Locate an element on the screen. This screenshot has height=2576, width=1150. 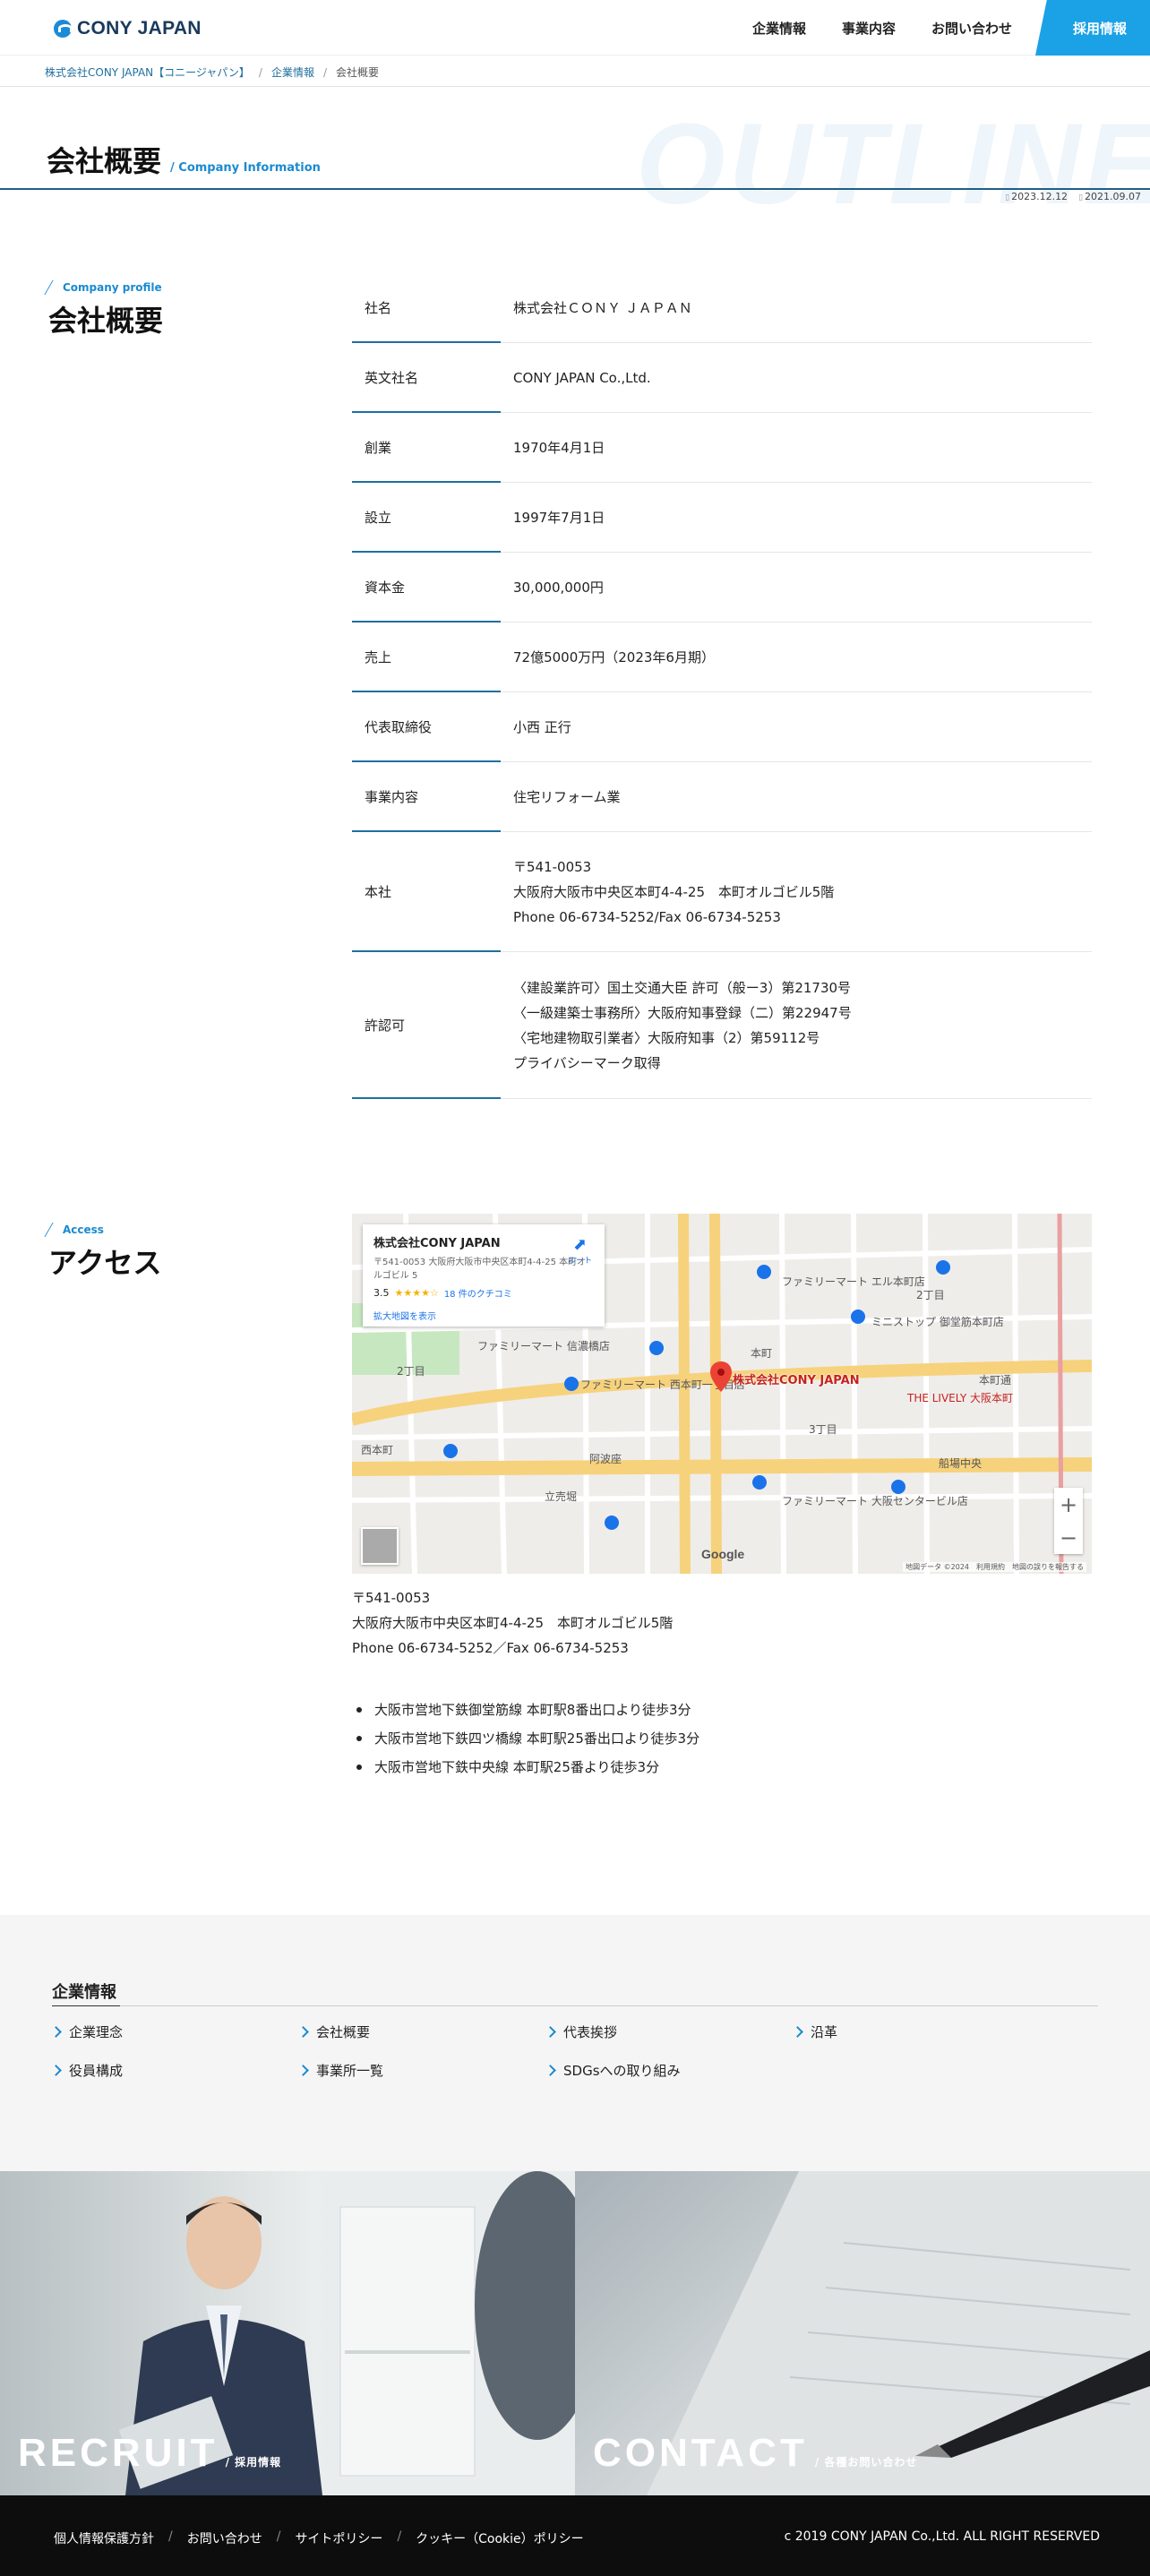
footer-link-offices: 事業所一覧 is located at coordinates (422, 2070).